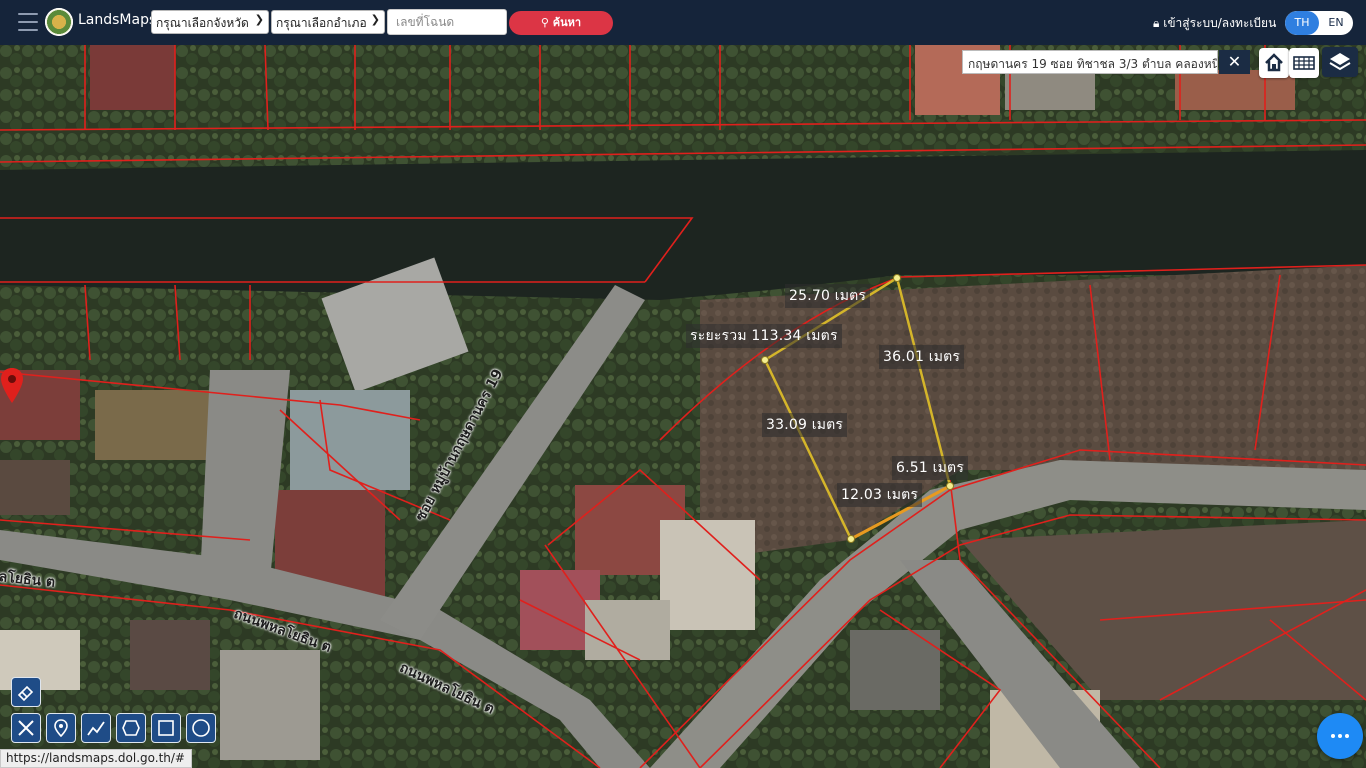 The image size is (1366, 768). What do you see at coordinates (544, 22) in the screenshot?
I see `search-icon: ⚲` at bounding box center [544, 22].